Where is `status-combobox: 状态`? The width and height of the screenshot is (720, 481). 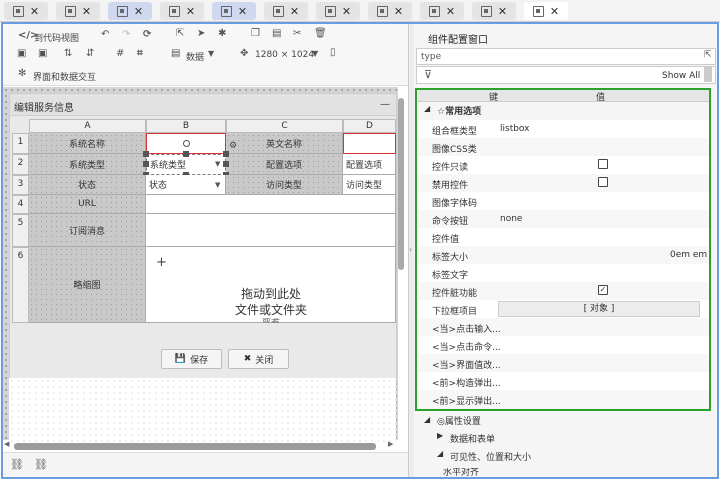
status-combobox: 状态 is located at coordinates (186, 185).